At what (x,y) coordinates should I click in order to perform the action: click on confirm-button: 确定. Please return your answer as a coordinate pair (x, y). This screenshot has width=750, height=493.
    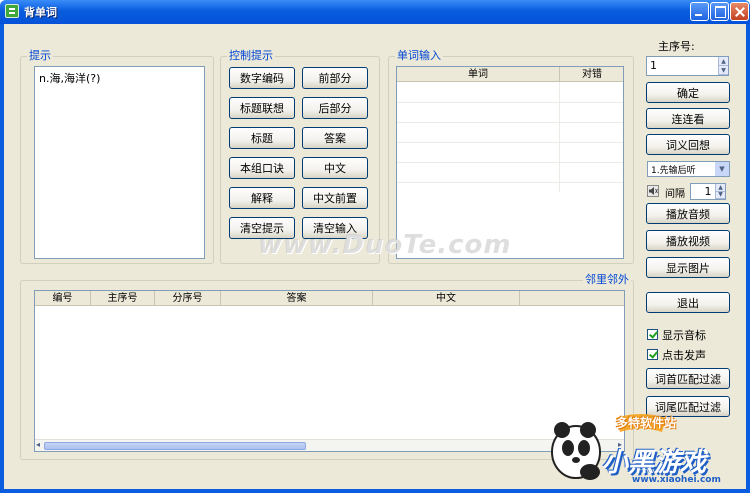
    Looking at the image, I should click on (688, 92).